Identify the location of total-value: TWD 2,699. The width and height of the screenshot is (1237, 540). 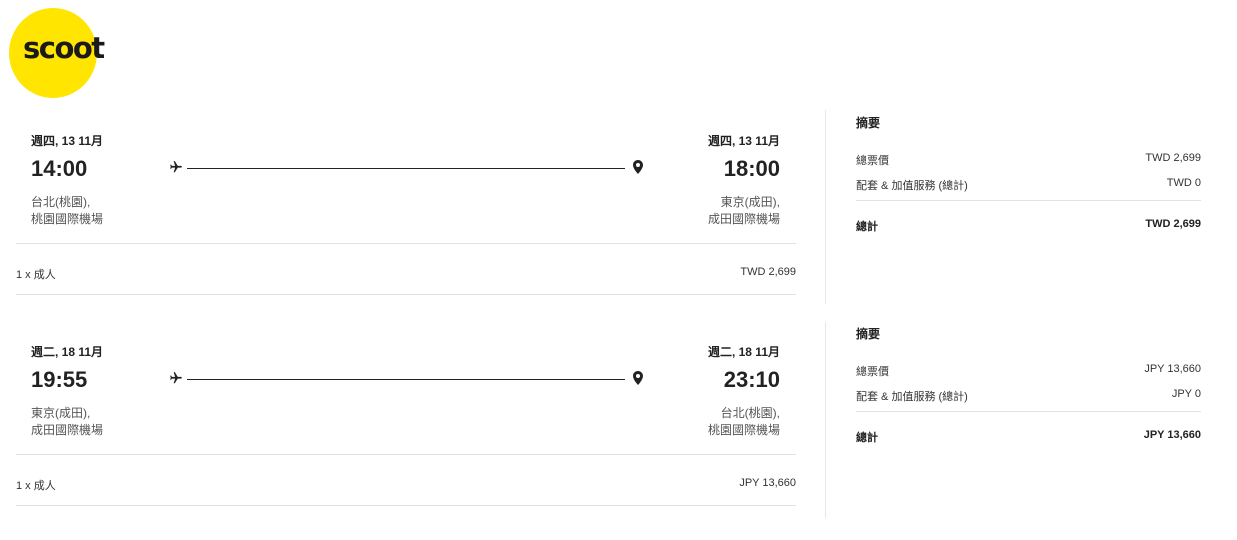
(1173, 224).